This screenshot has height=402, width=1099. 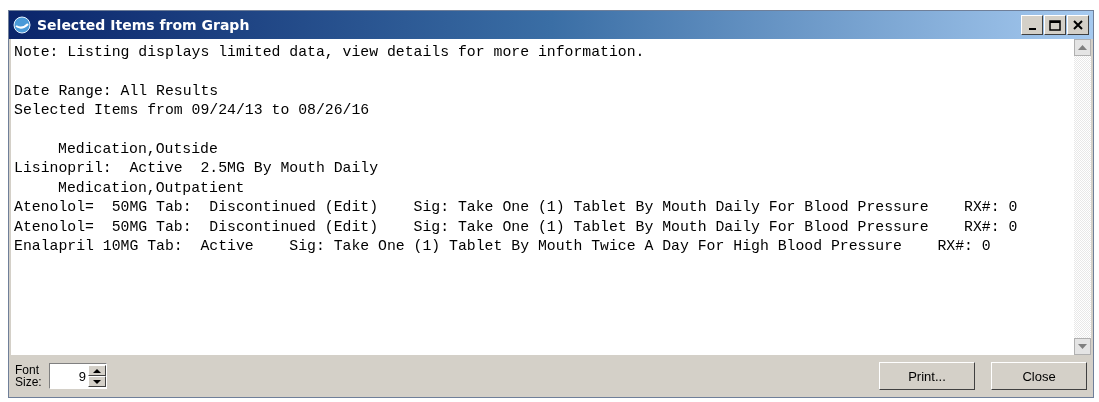 I want to click on app-globe-icon, so click(x=22, y=25).